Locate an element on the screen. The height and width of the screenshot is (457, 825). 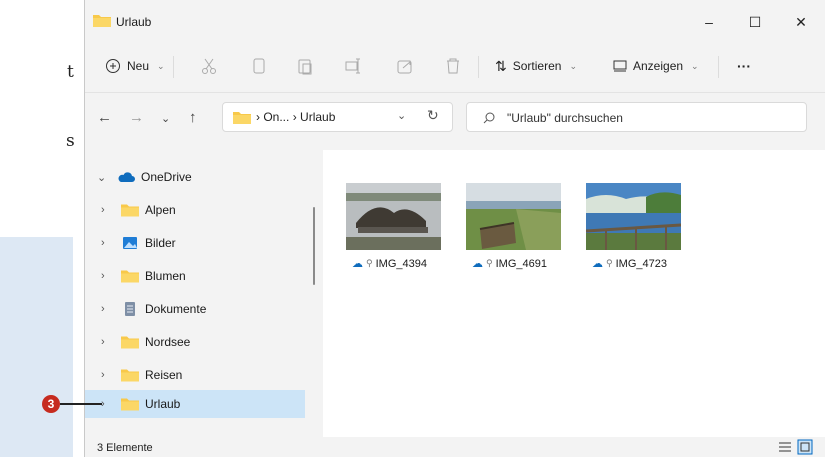
photo-lake-reeds is located at coordinates (393, 216).